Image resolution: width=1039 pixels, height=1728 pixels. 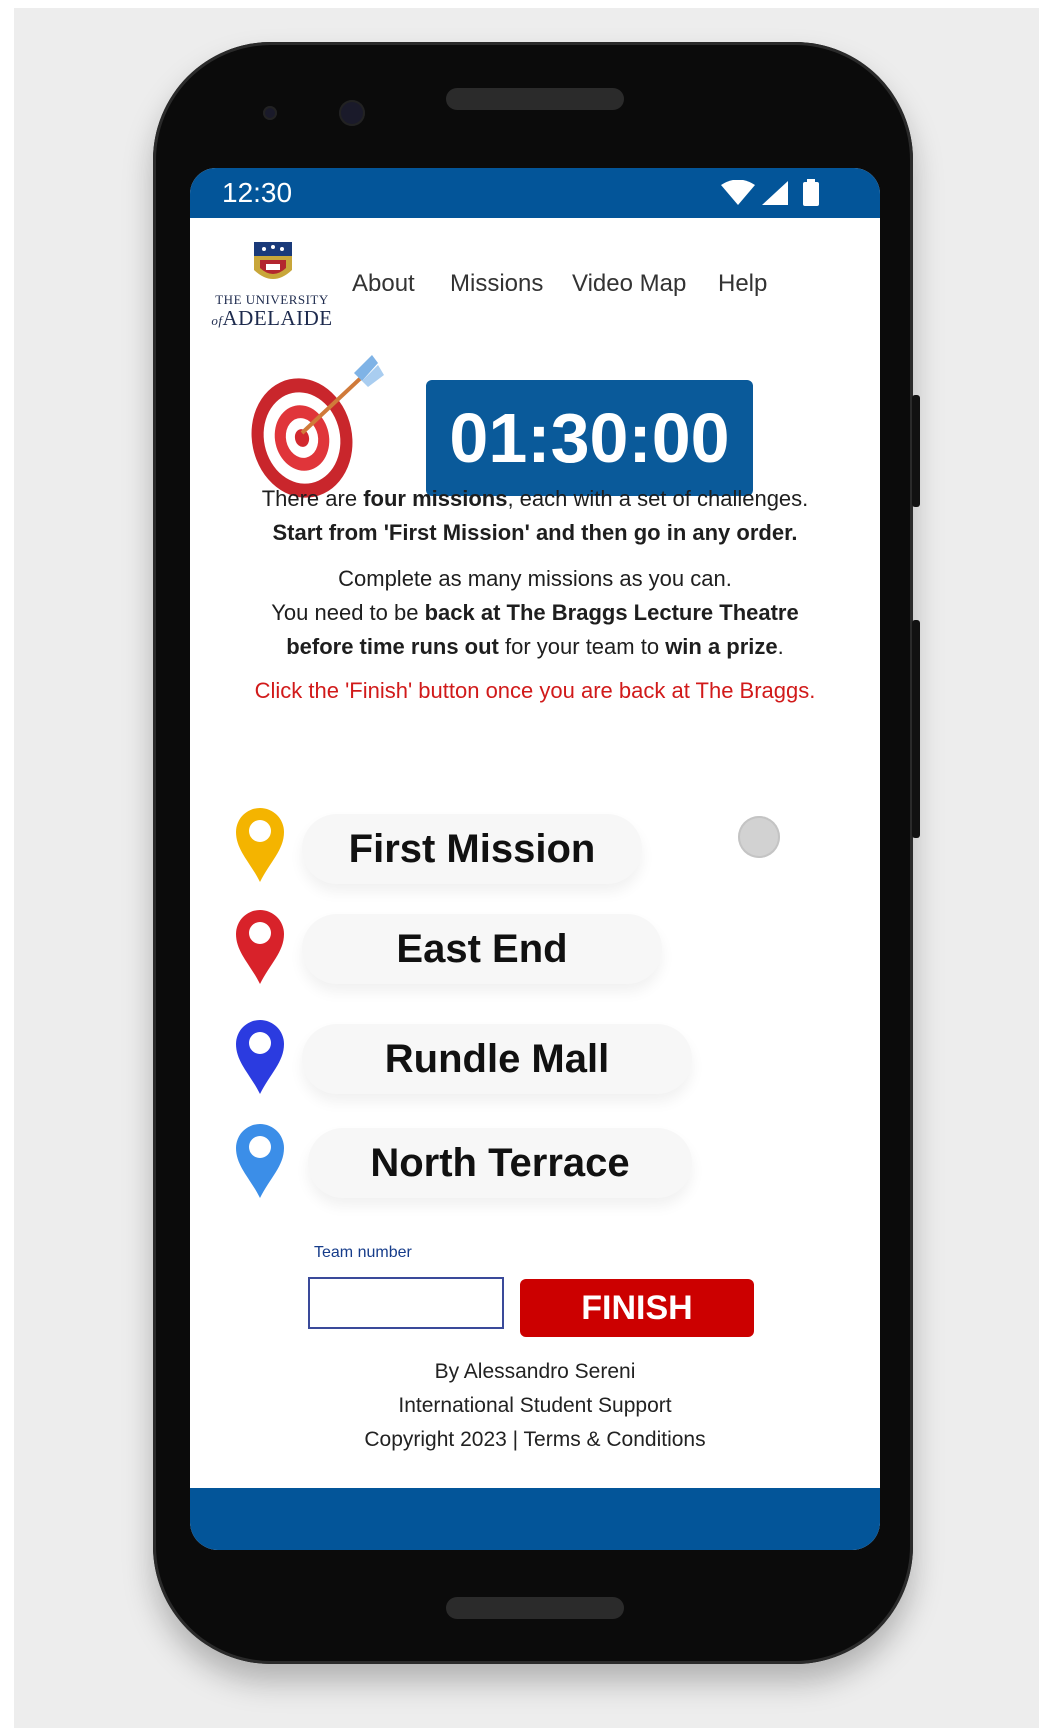 What do you see at coordinates (535, 1440) in the screenshot?
I see `footer-copyright: Copyright 2023 | Terms & Conditions` at bounding box center [535, 1440].